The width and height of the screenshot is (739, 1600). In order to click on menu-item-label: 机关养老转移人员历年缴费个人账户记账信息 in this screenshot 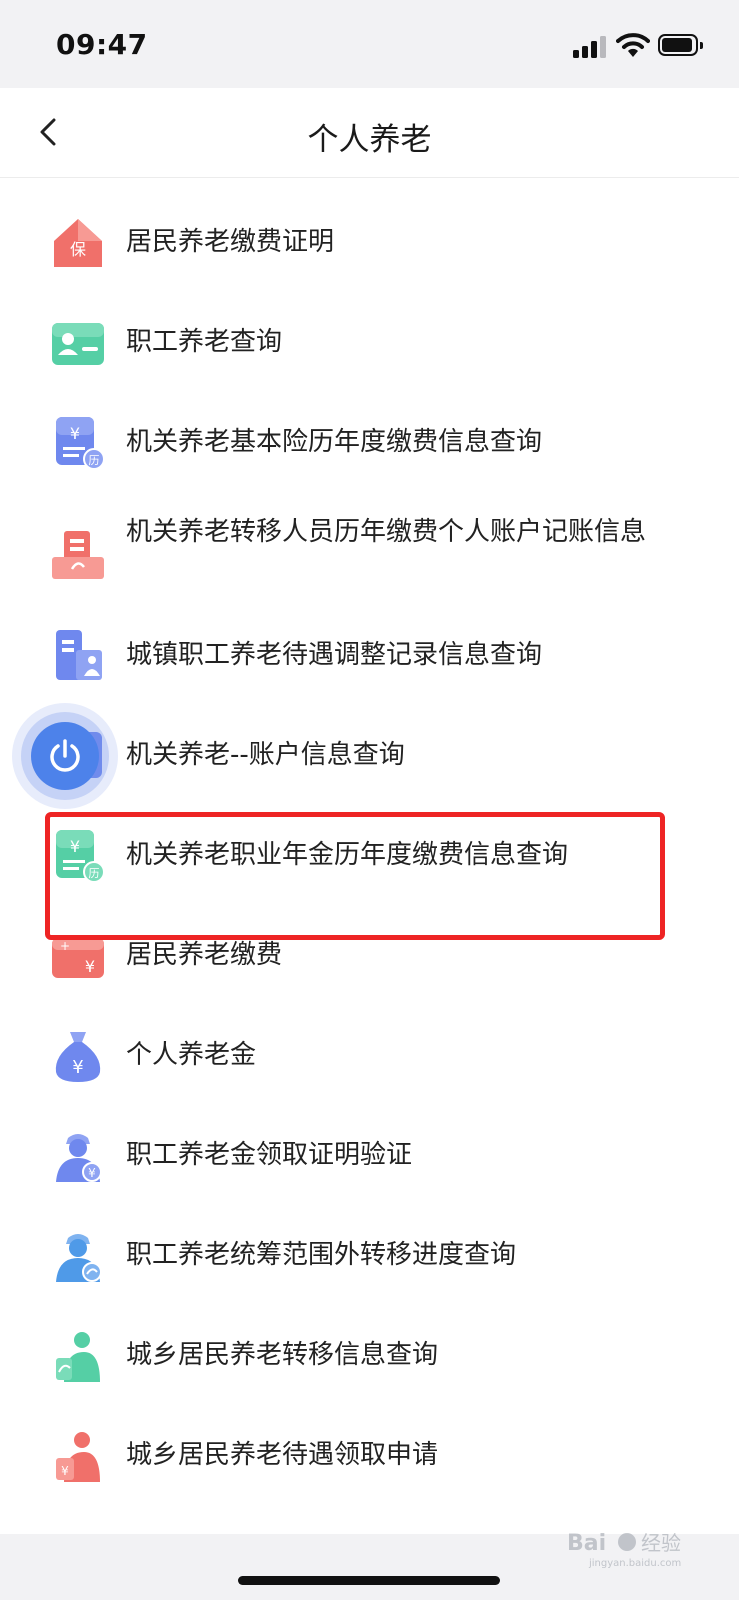, I will do `click(386, 532)`.